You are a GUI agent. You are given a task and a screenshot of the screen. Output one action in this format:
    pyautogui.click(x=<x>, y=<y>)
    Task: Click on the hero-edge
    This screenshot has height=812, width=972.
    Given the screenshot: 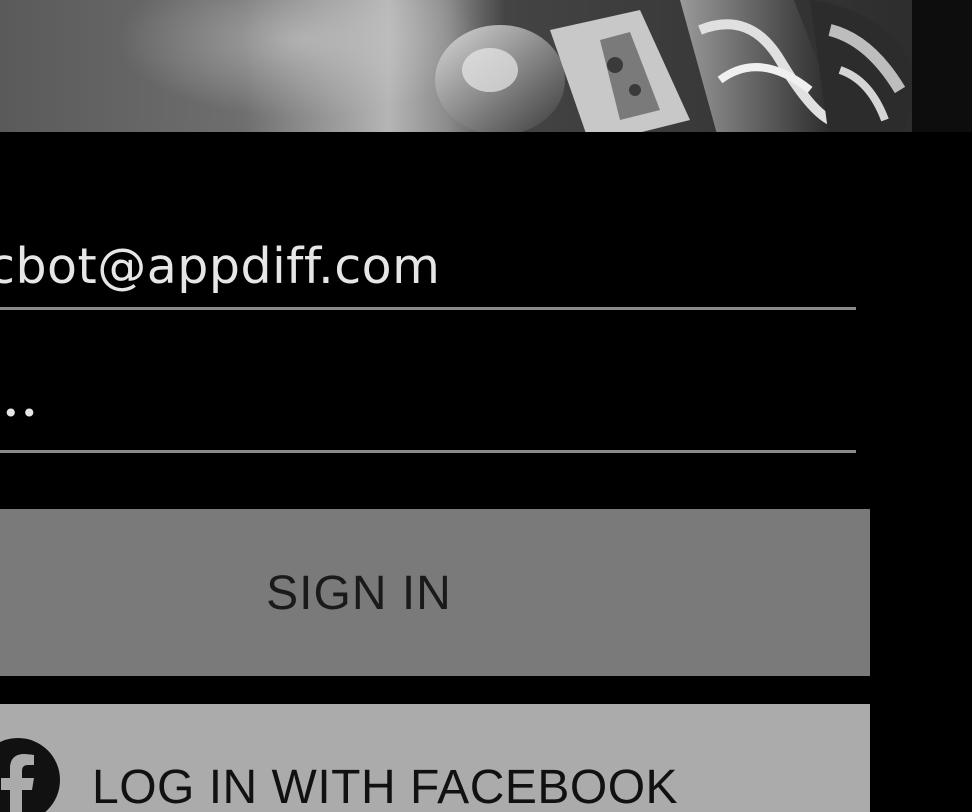 What is the action you would take?
    pyautogui.click(x=942, y=66)
    